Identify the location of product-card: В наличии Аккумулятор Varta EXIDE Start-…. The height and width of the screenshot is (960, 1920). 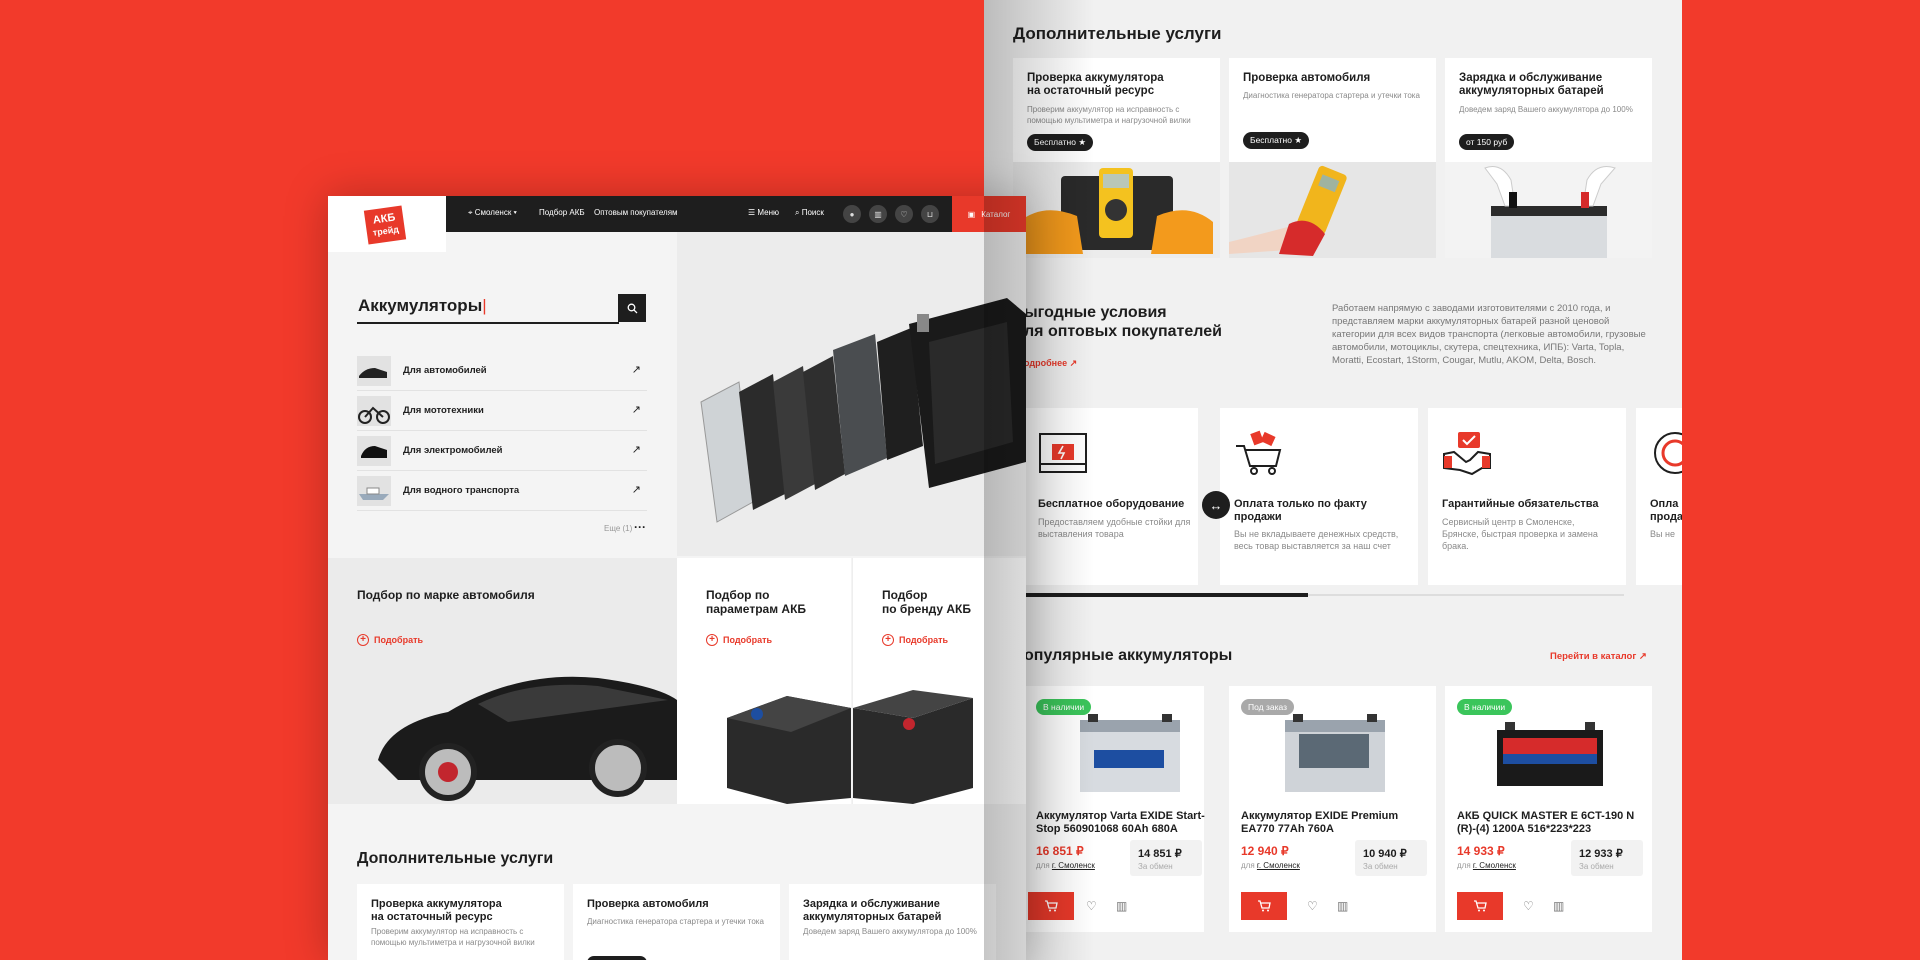
(1114, 809).